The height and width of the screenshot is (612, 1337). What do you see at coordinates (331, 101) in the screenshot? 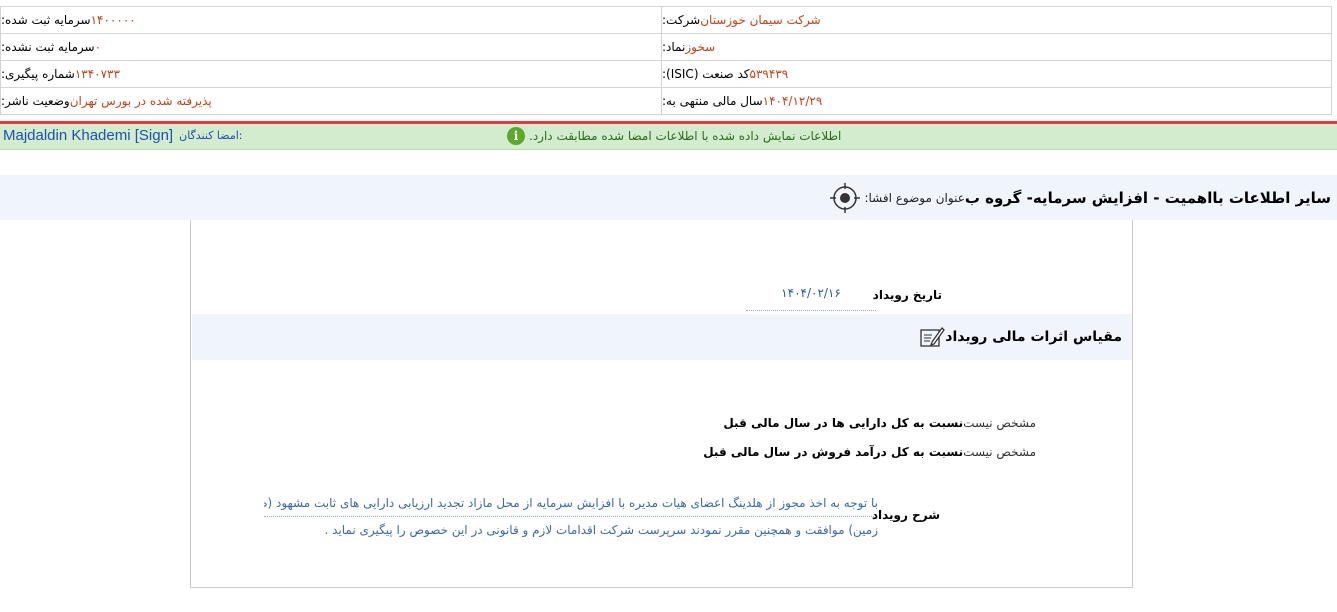
I see `publisher-status-cell: وضعیت ناشر: پذیرفته شده در بورس تهران` at bounding box center [331, 101].